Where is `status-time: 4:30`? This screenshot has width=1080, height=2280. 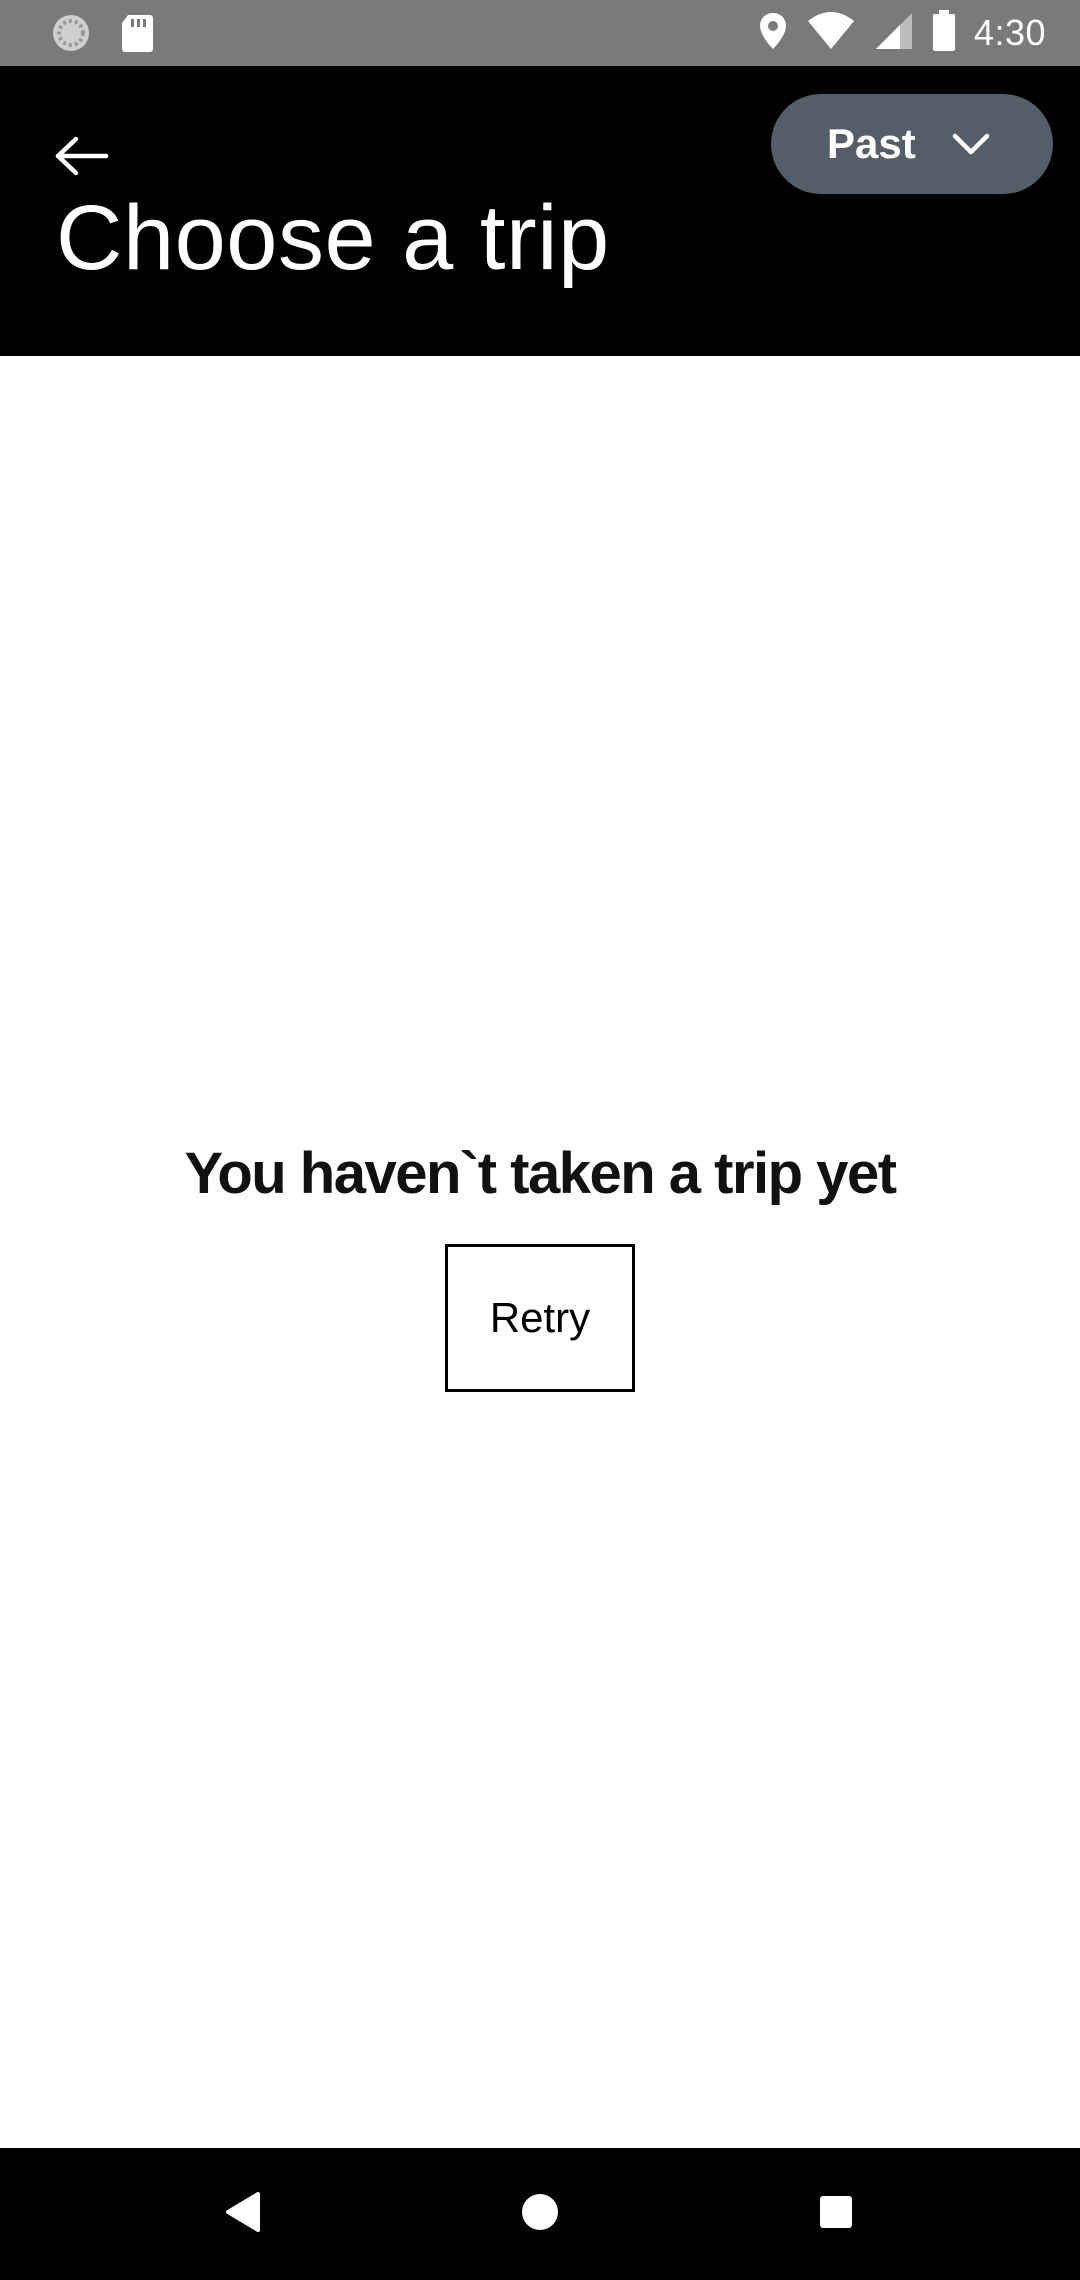
status-time: 4:30 is located at coordinates (1009, 32).